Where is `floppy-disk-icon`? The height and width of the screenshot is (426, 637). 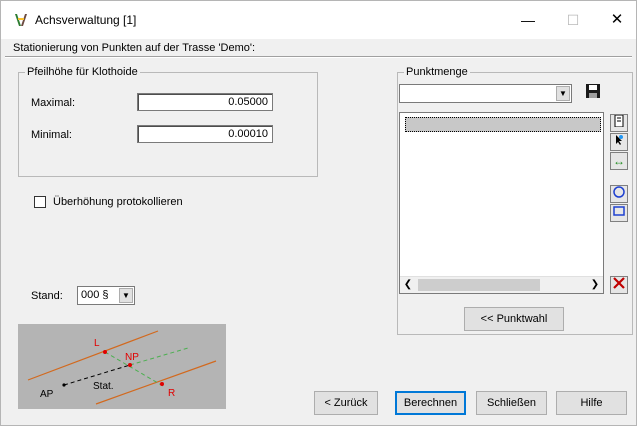
floppy-disk-icon is located at coordinates (593, 91).